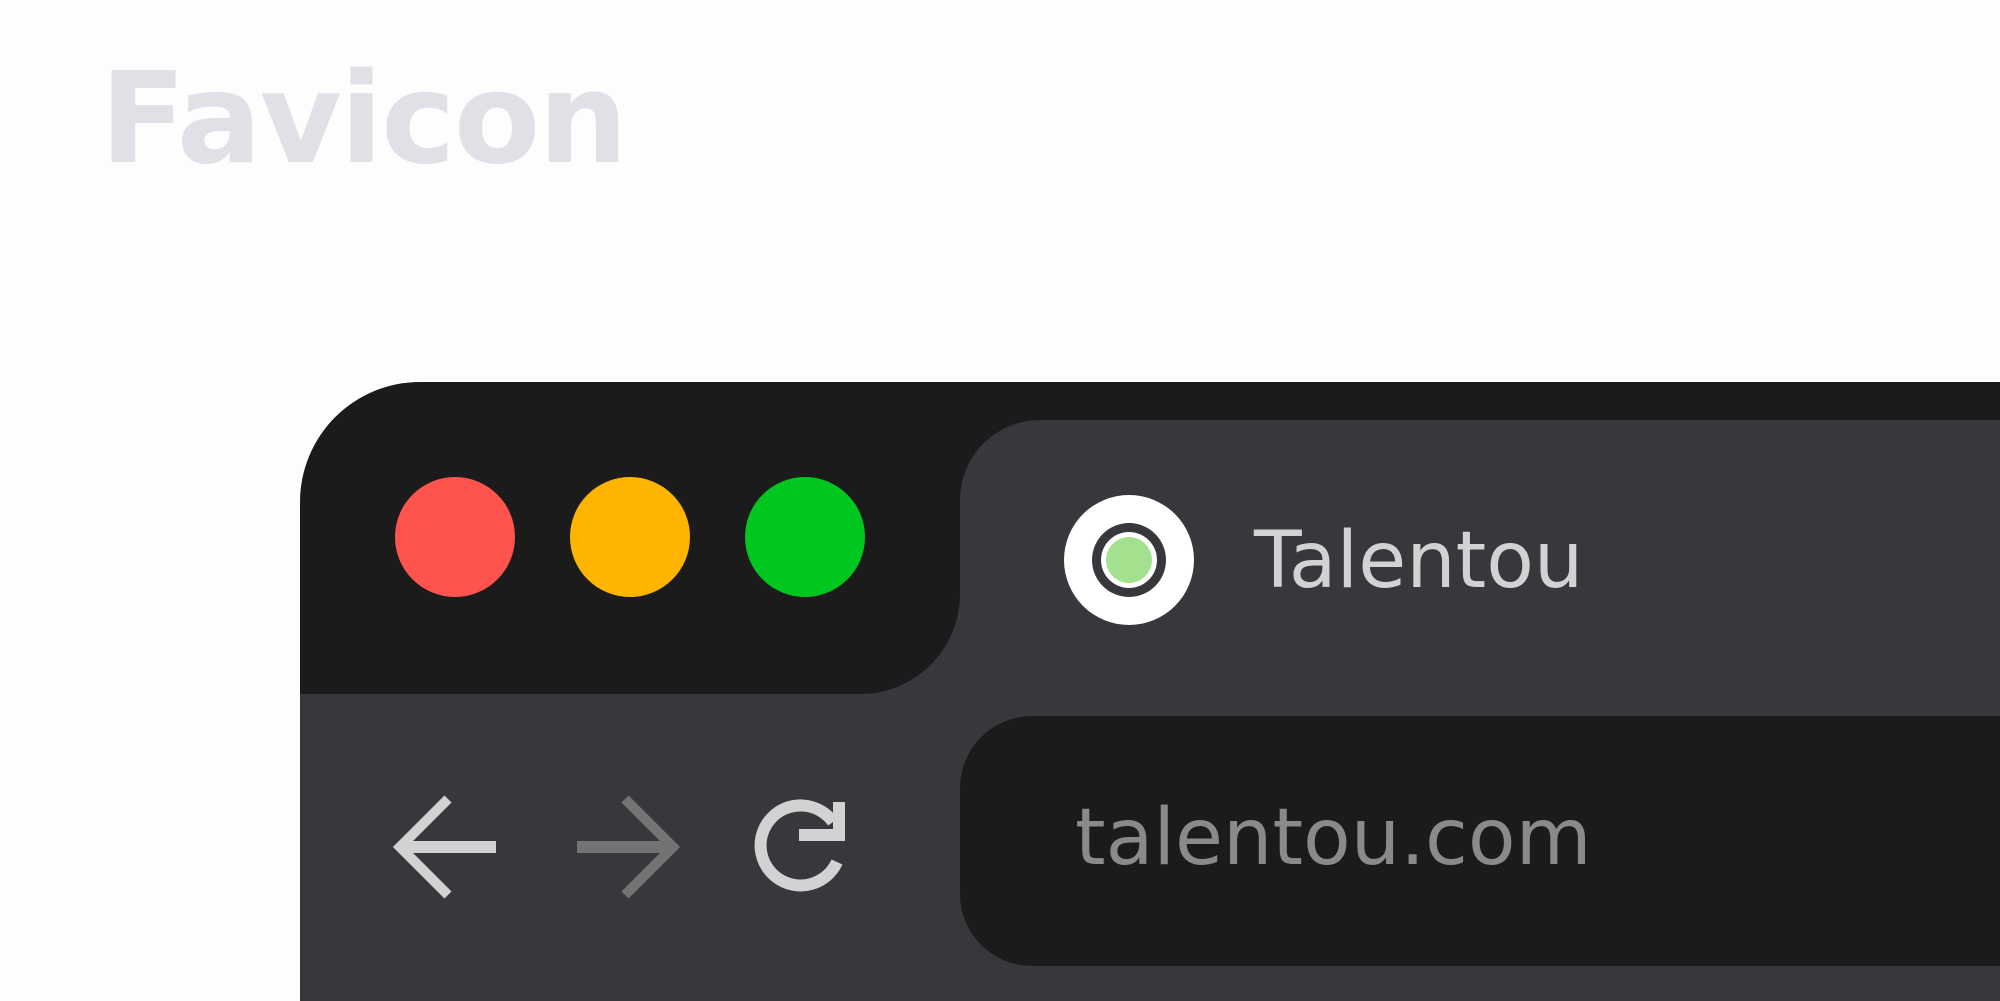 The width and height of the screenshot is (2000, 1001). I want to click on reload-icon, so click(802, 847).